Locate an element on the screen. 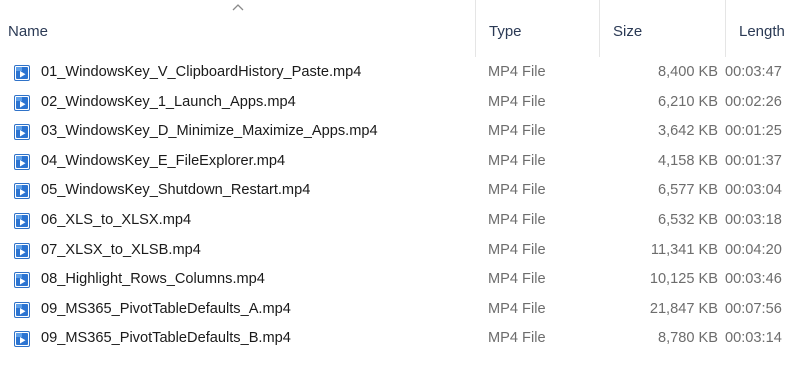 The width and height of the screenshot is (809, 385). file-size: 6,577 KB is located at coordinates (687, 190).